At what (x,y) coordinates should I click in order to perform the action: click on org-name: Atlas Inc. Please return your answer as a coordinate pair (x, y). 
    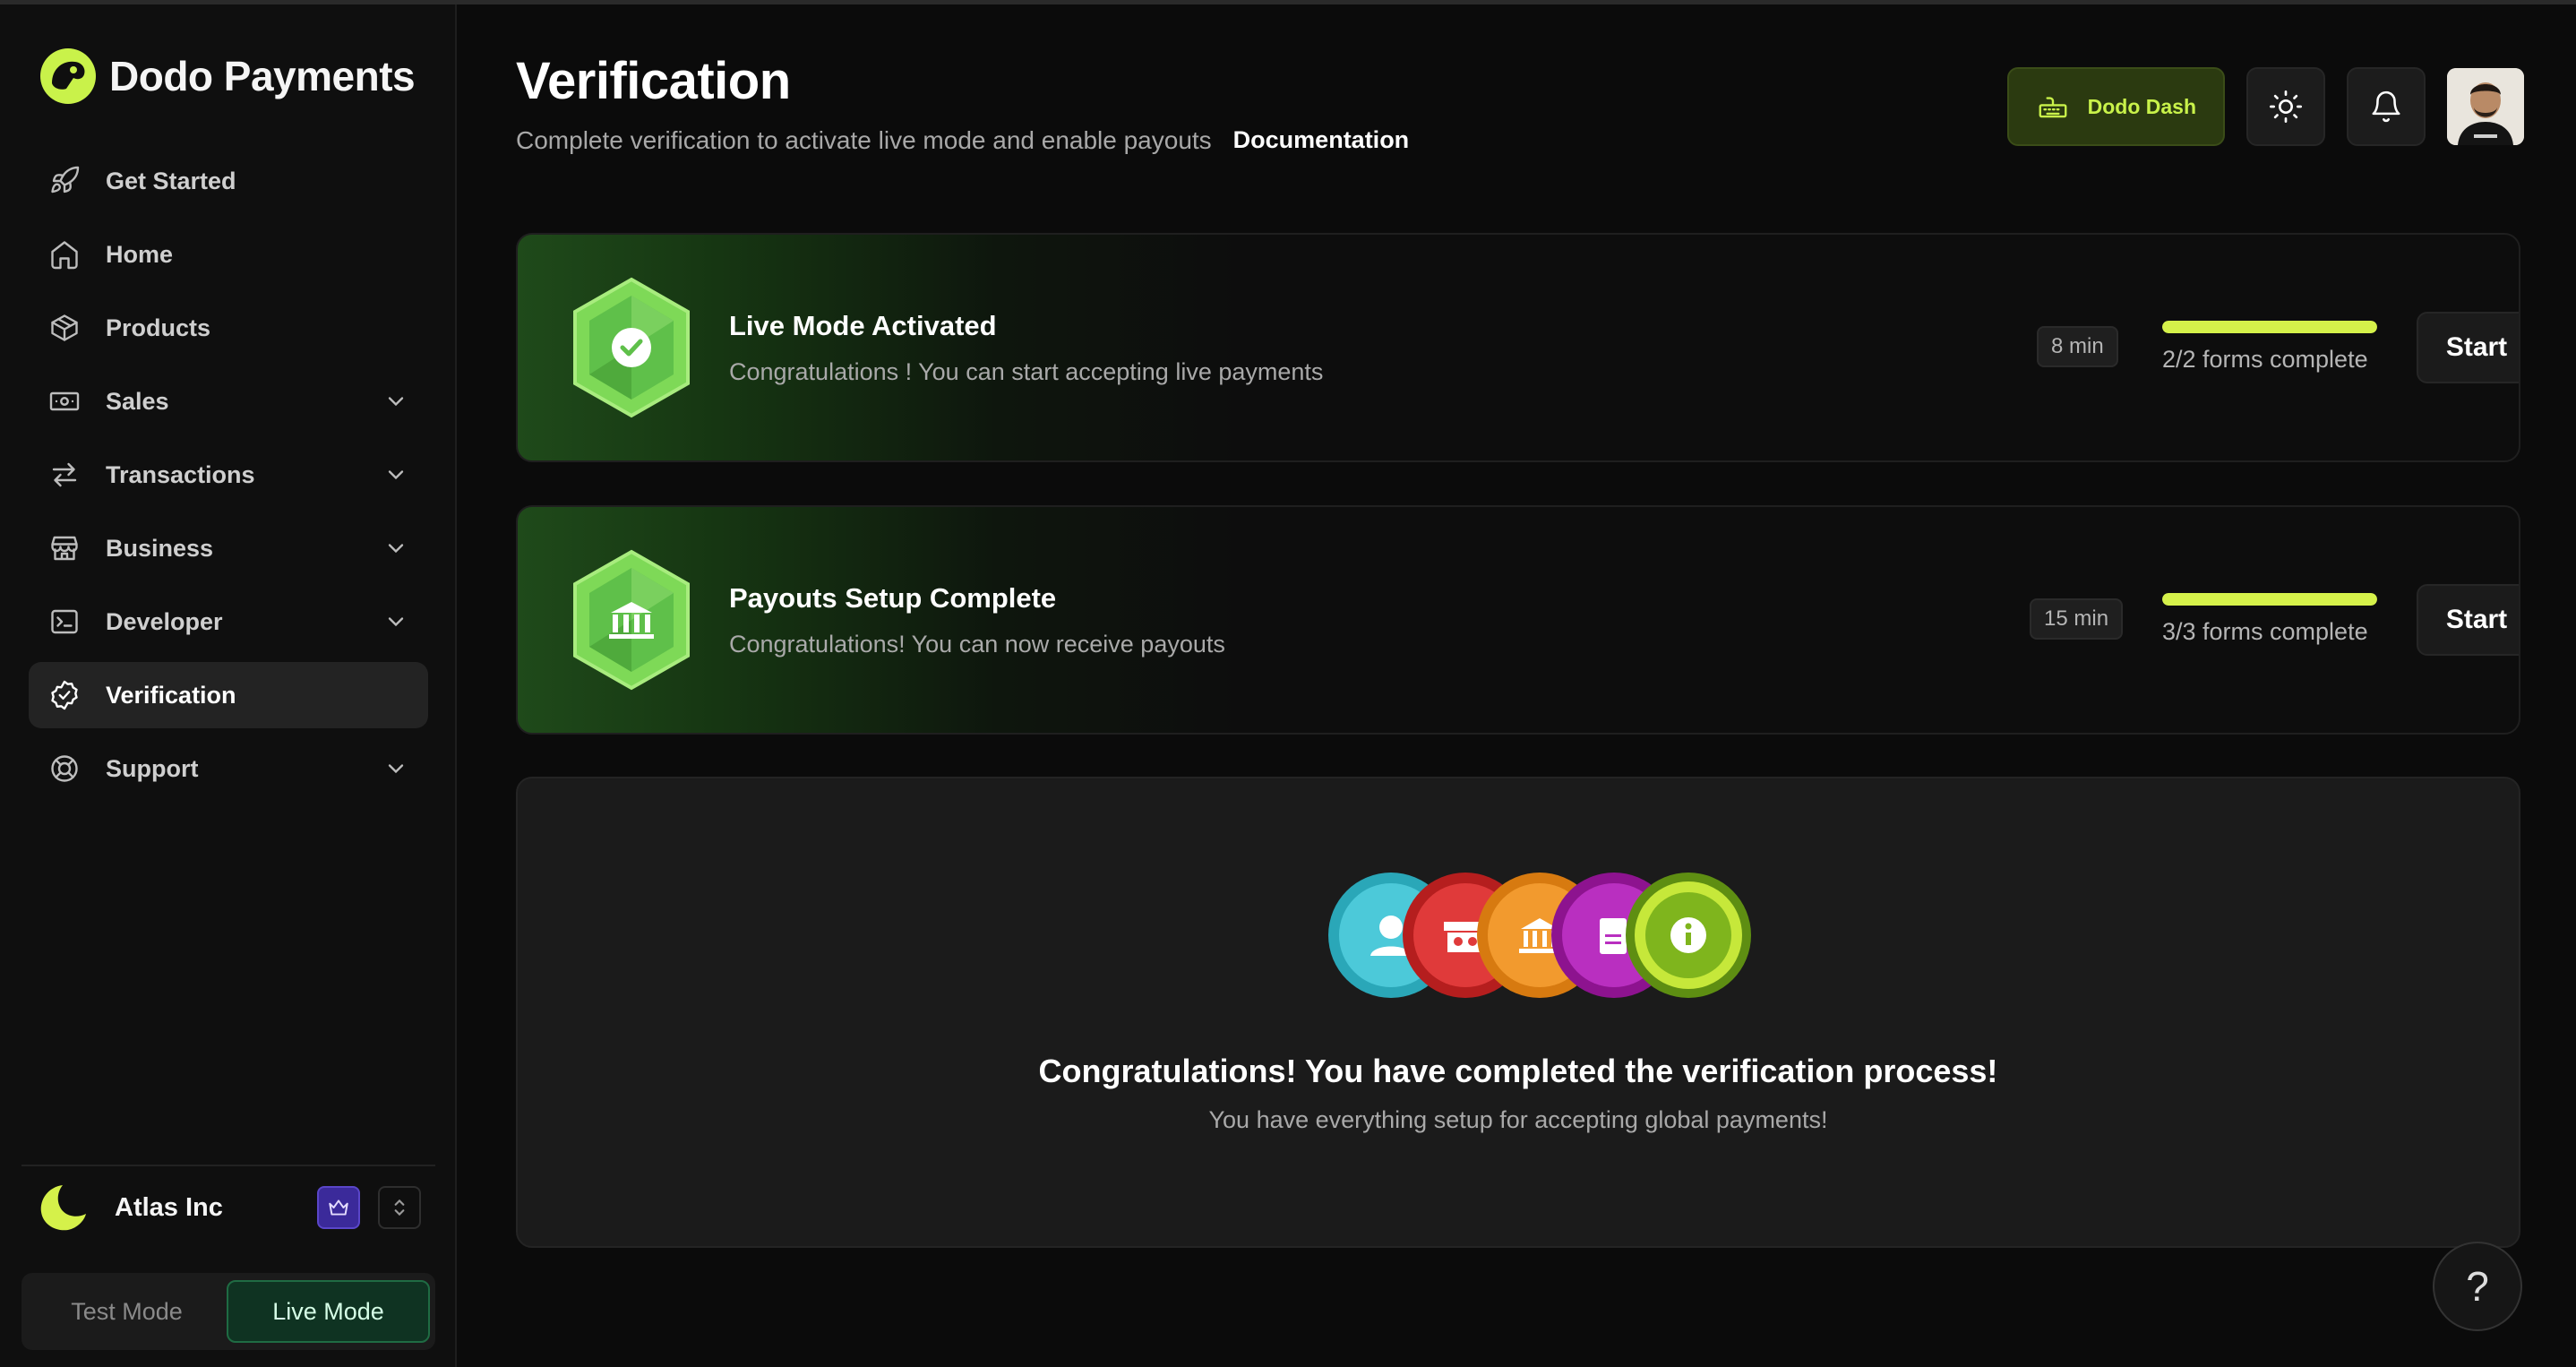
    Looking at the image, I should click on (169, 1207).